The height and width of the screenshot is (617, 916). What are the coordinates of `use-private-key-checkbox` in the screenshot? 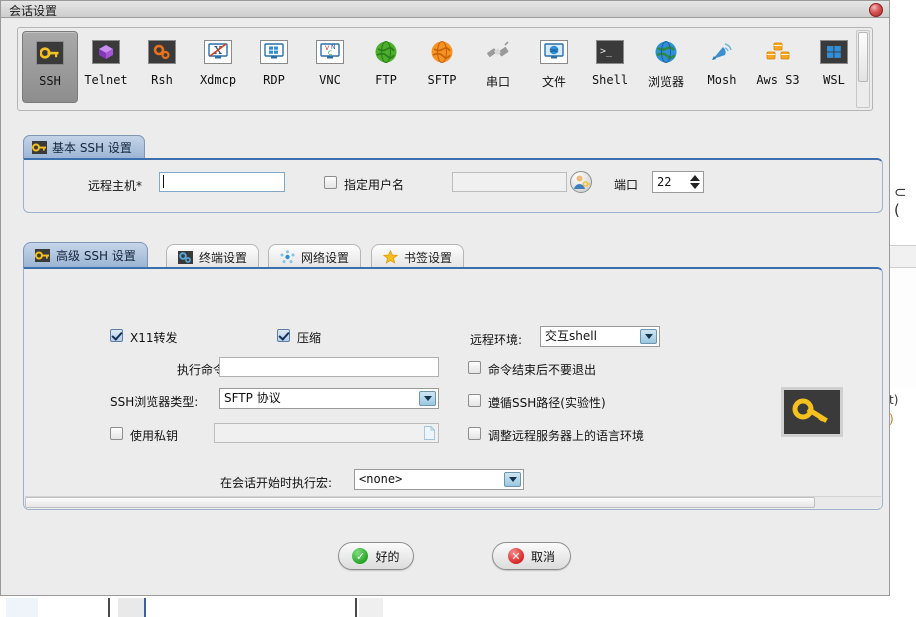 It's located at (116, 433).